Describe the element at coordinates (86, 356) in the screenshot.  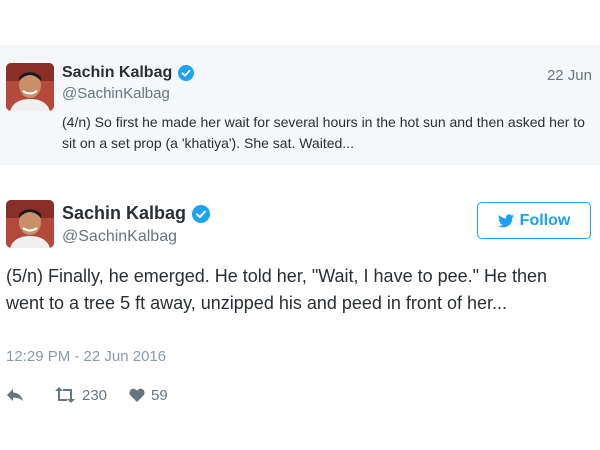
I see `tweet-timestamp: 12:29 PM - 22 Jun 2016` at that location.